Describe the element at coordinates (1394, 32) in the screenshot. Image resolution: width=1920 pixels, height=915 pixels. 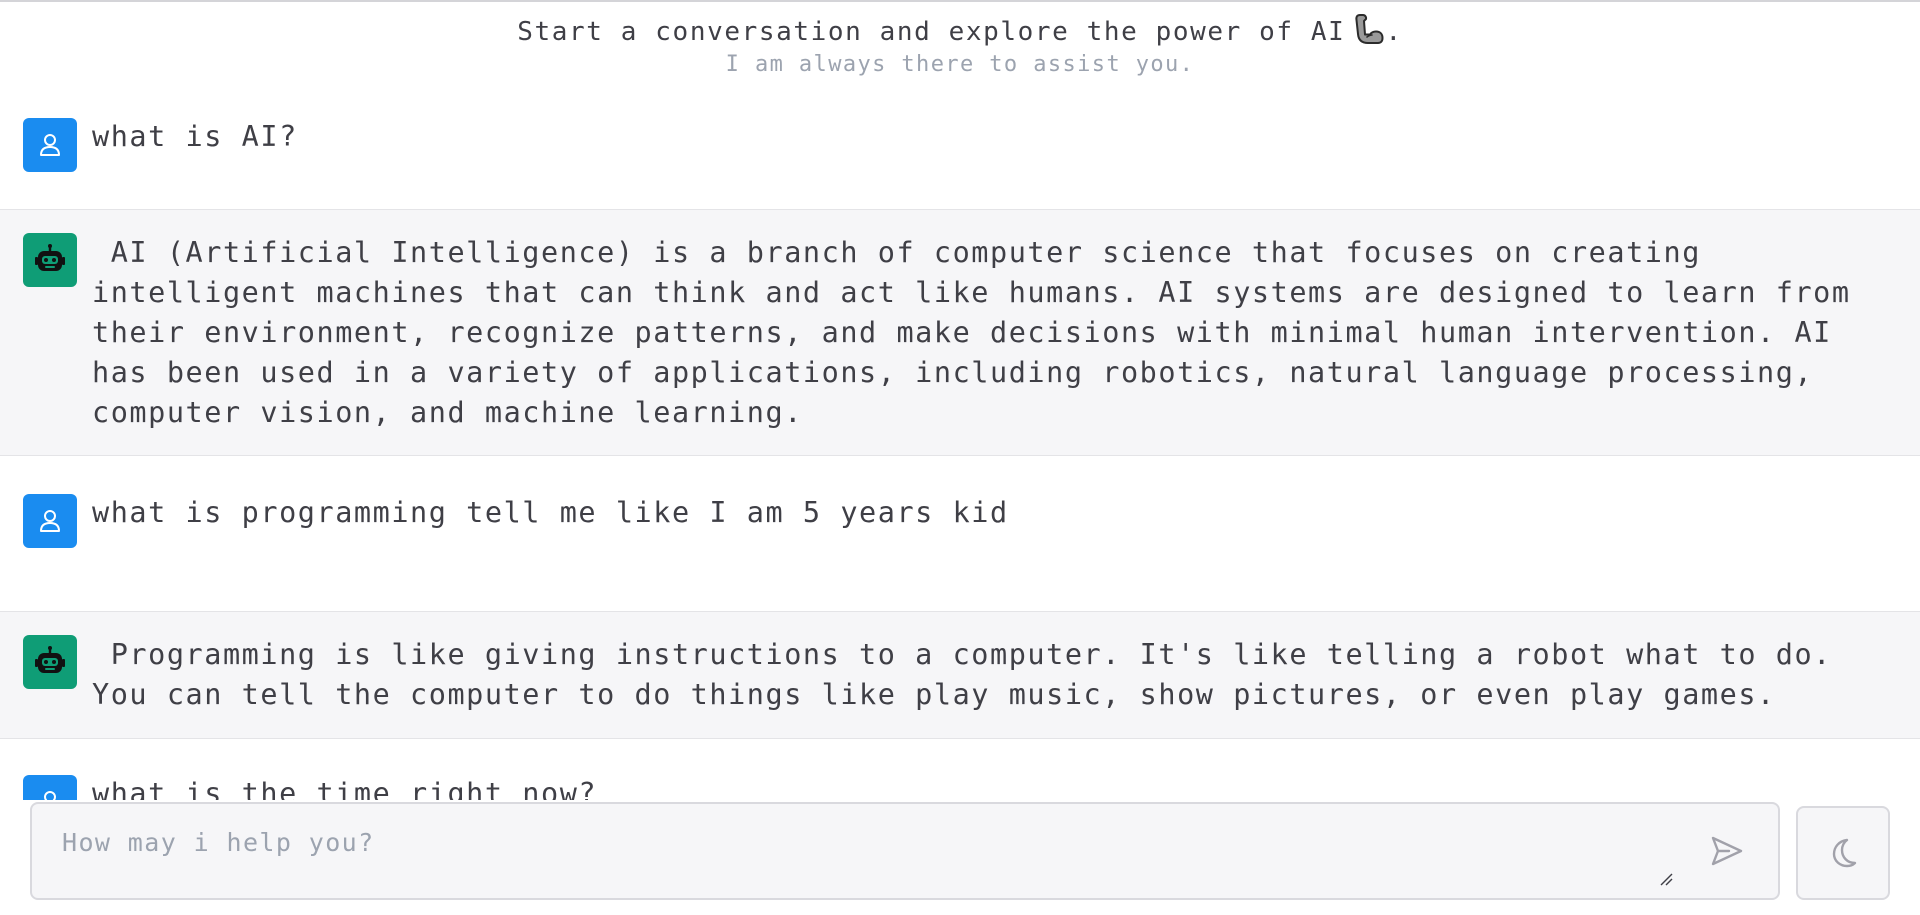
I see `welcome-title-suffix: .` at that location.